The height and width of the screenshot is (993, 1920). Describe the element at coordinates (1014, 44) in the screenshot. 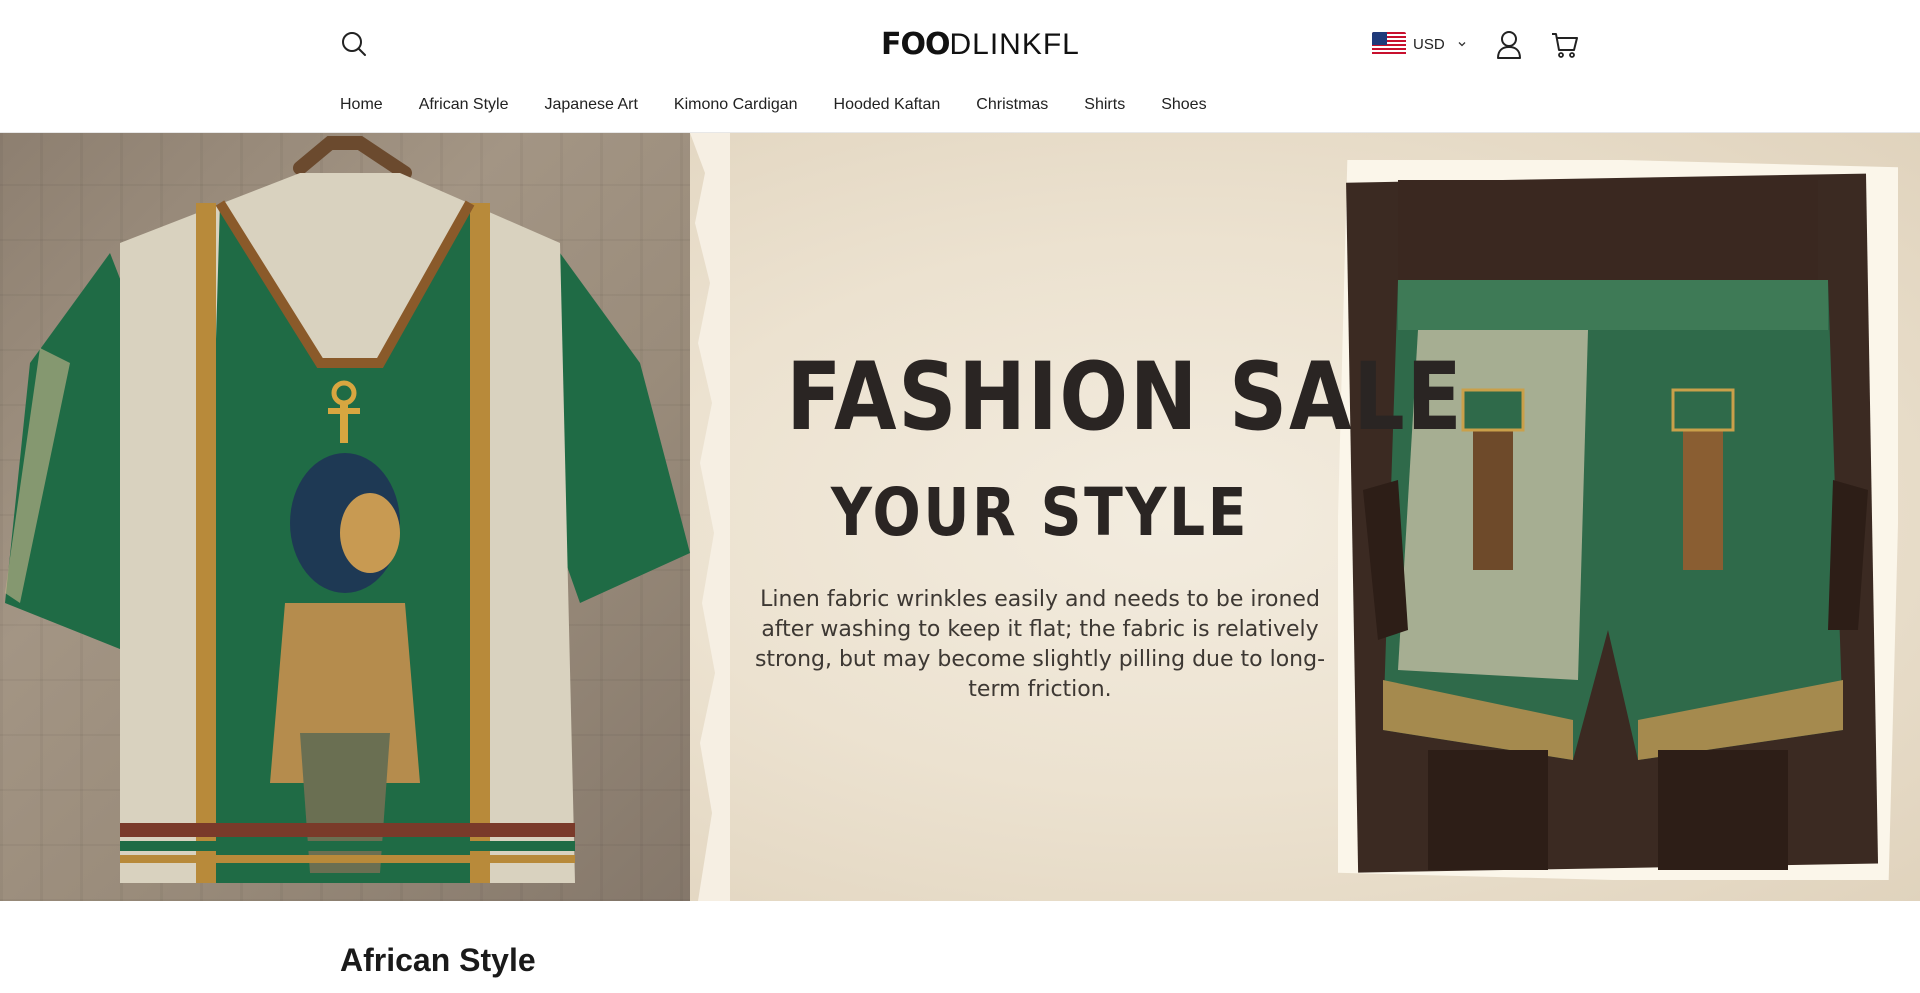

I see `logo-light-text: DLINKFL` at that location.